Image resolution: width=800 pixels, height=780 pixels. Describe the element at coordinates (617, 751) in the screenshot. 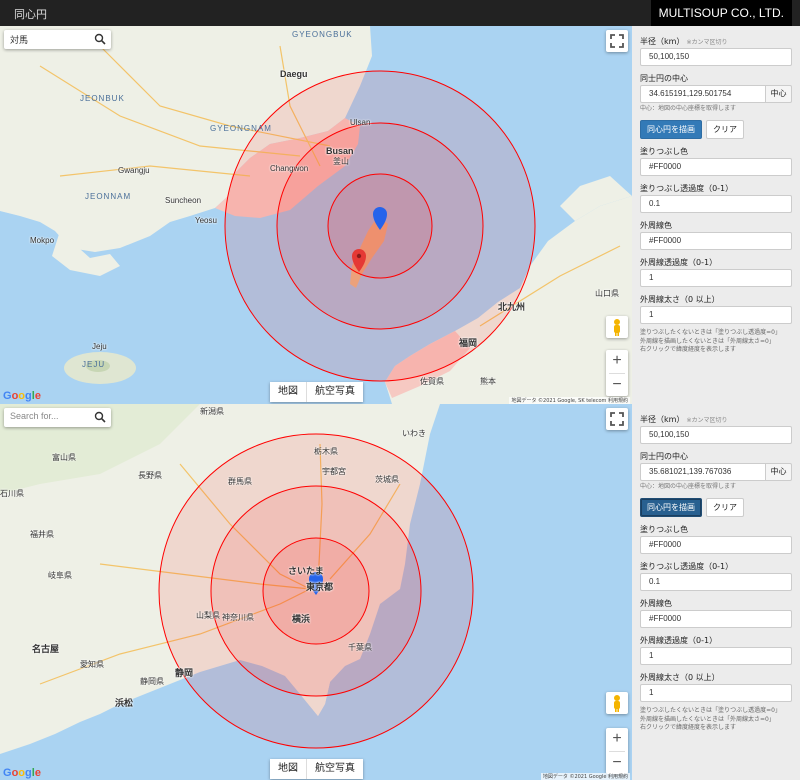

I see `zoom-control: + −` at that location.